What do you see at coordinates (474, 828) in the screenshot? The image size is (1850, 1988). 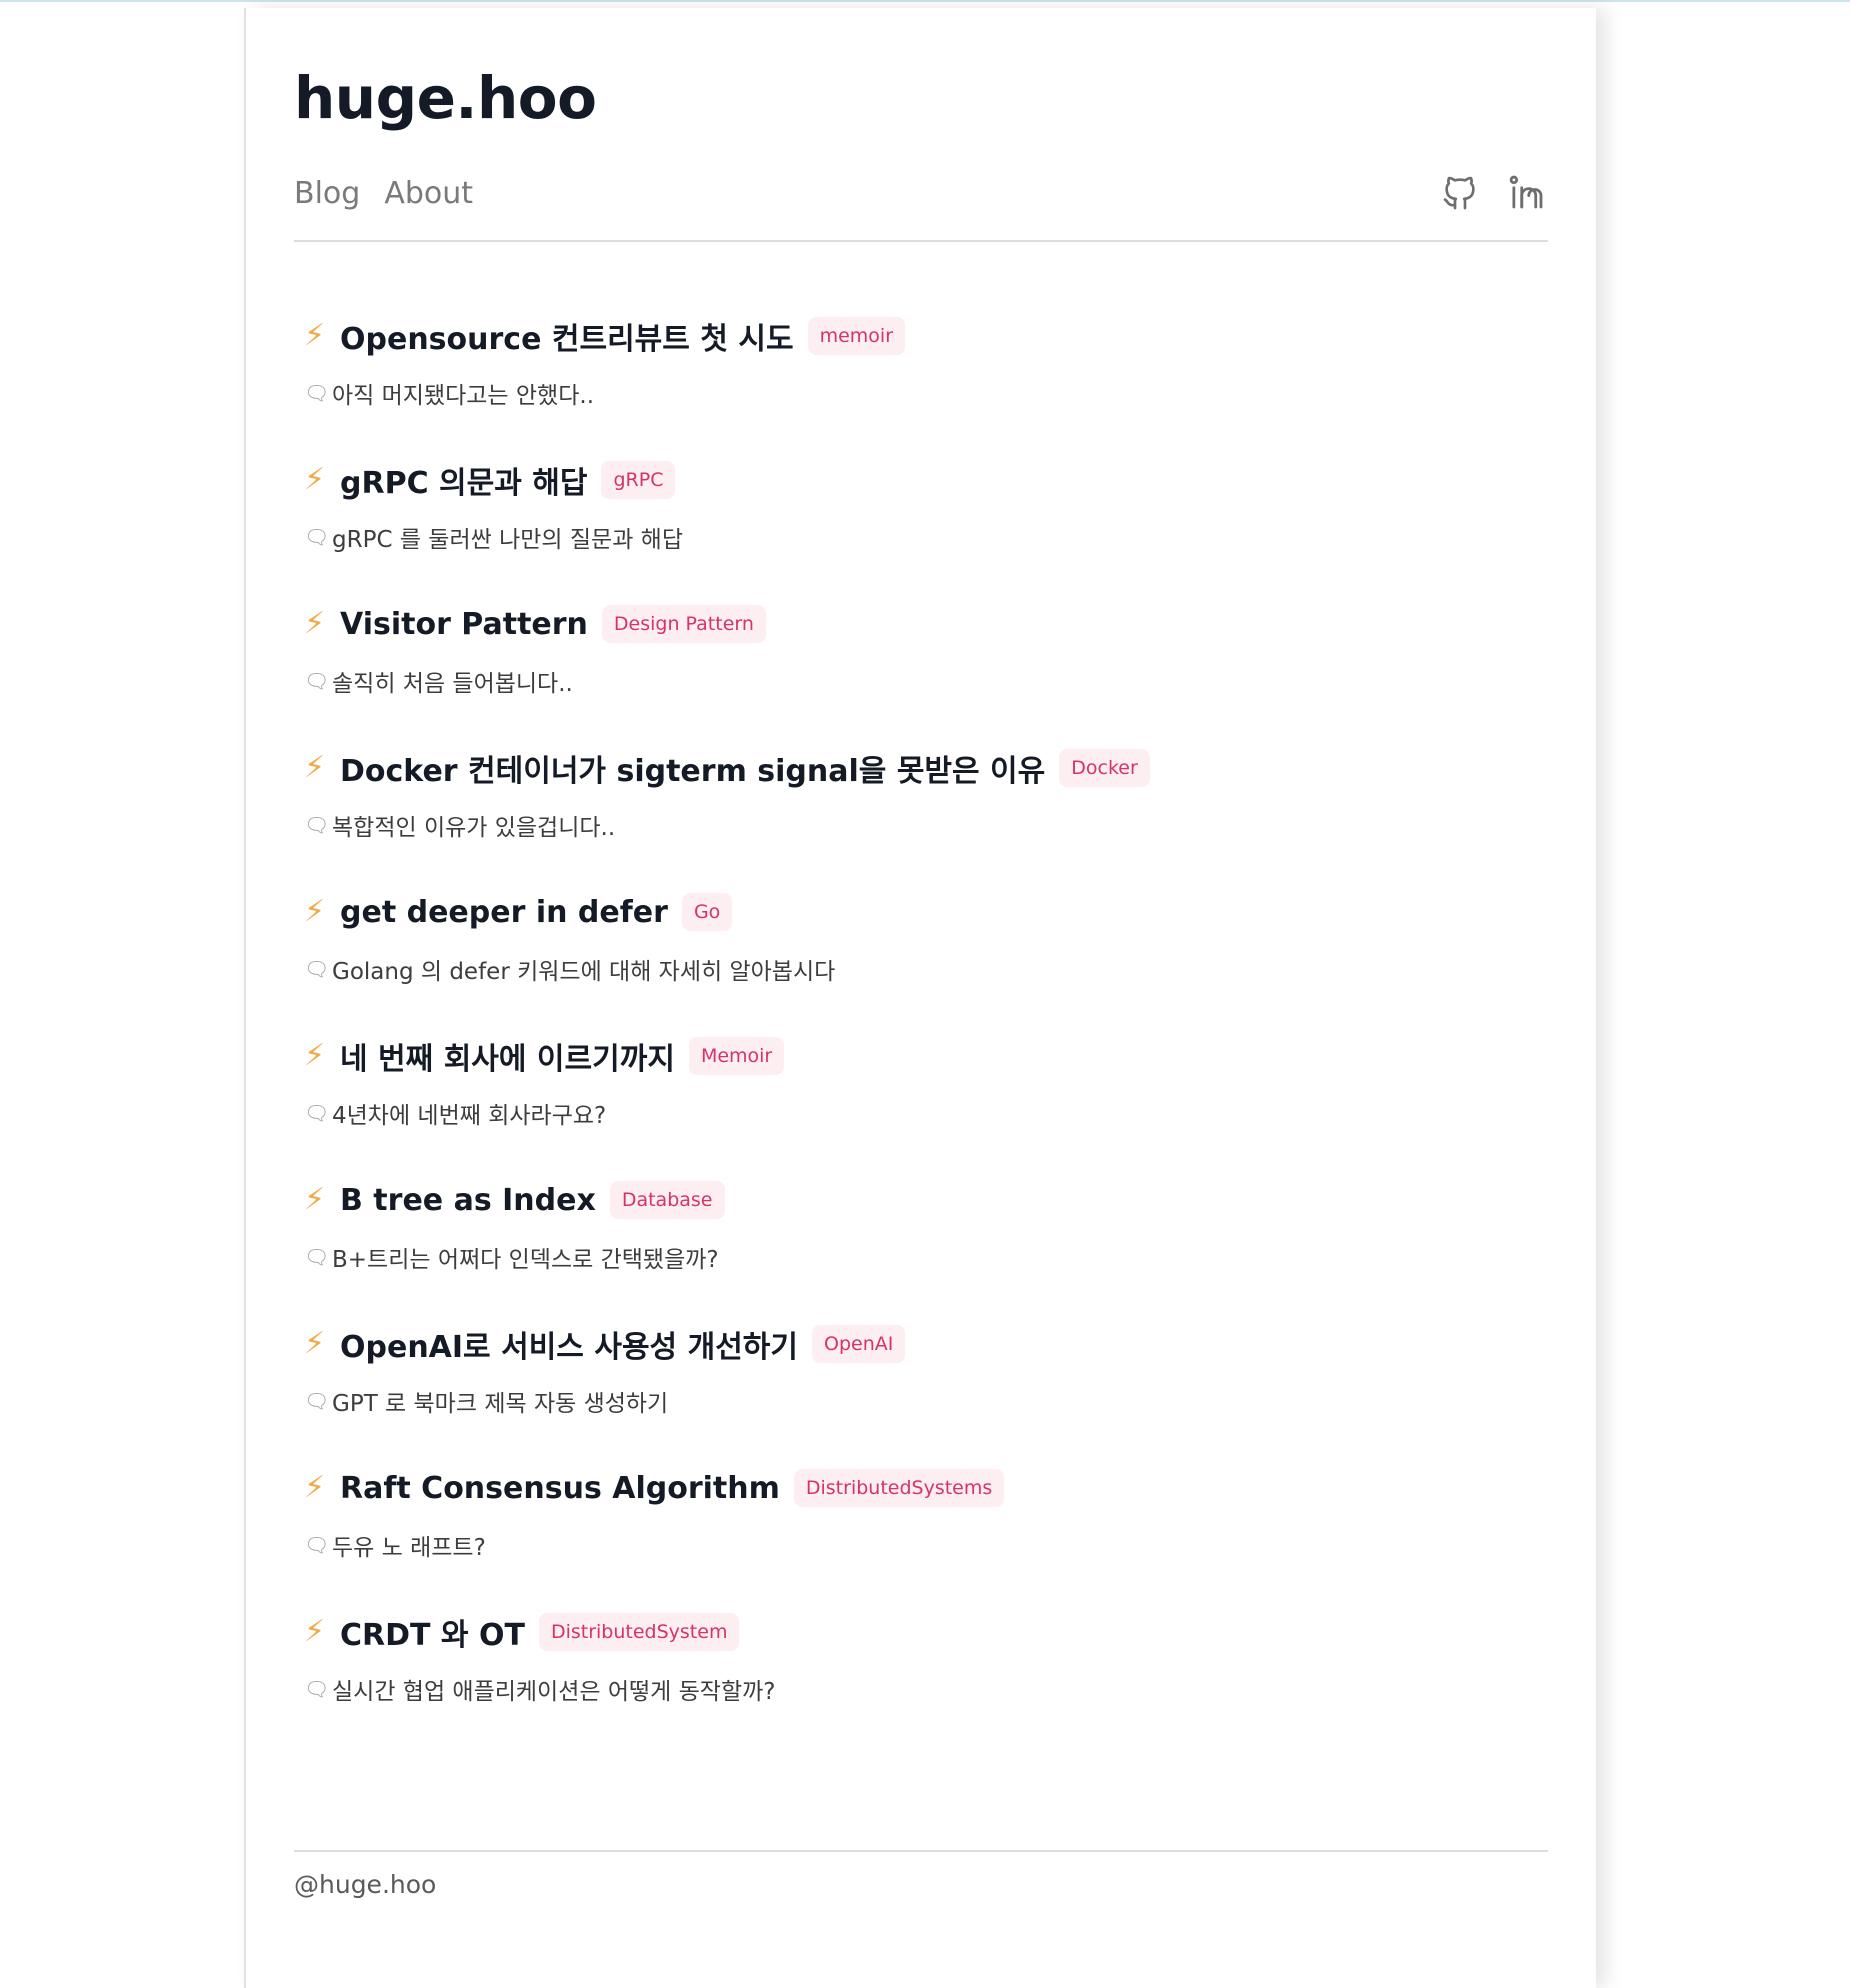 I see `post-description: 복합적인 이유가 있을겁니다..` at bounding box center [474, 828].